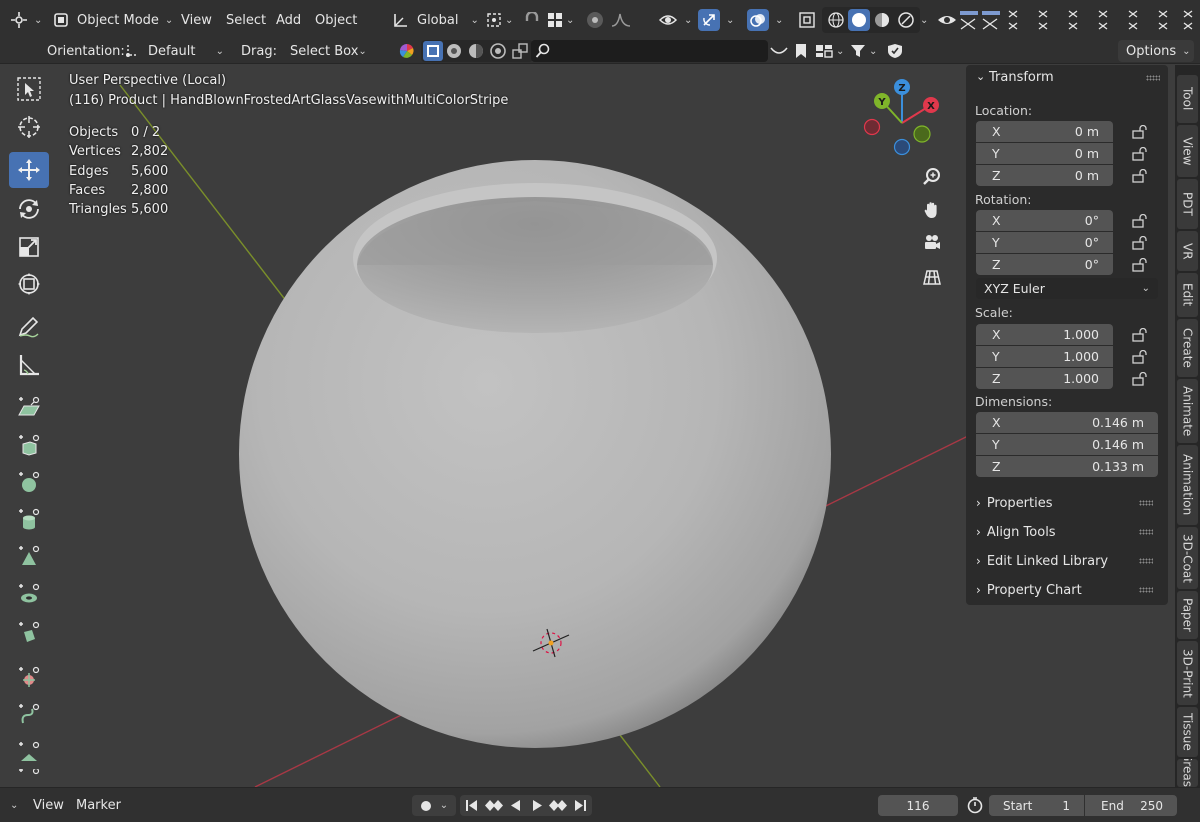  I want to click on tab-animation: Animation, so click(1187, 485).